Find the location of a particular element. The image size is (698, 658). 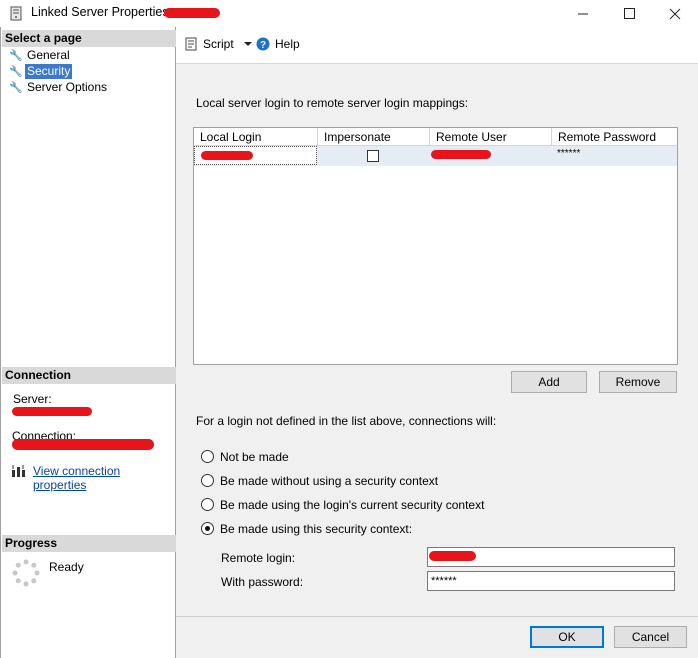

cancel-button: Cancel is located at coordinates (650, 637).